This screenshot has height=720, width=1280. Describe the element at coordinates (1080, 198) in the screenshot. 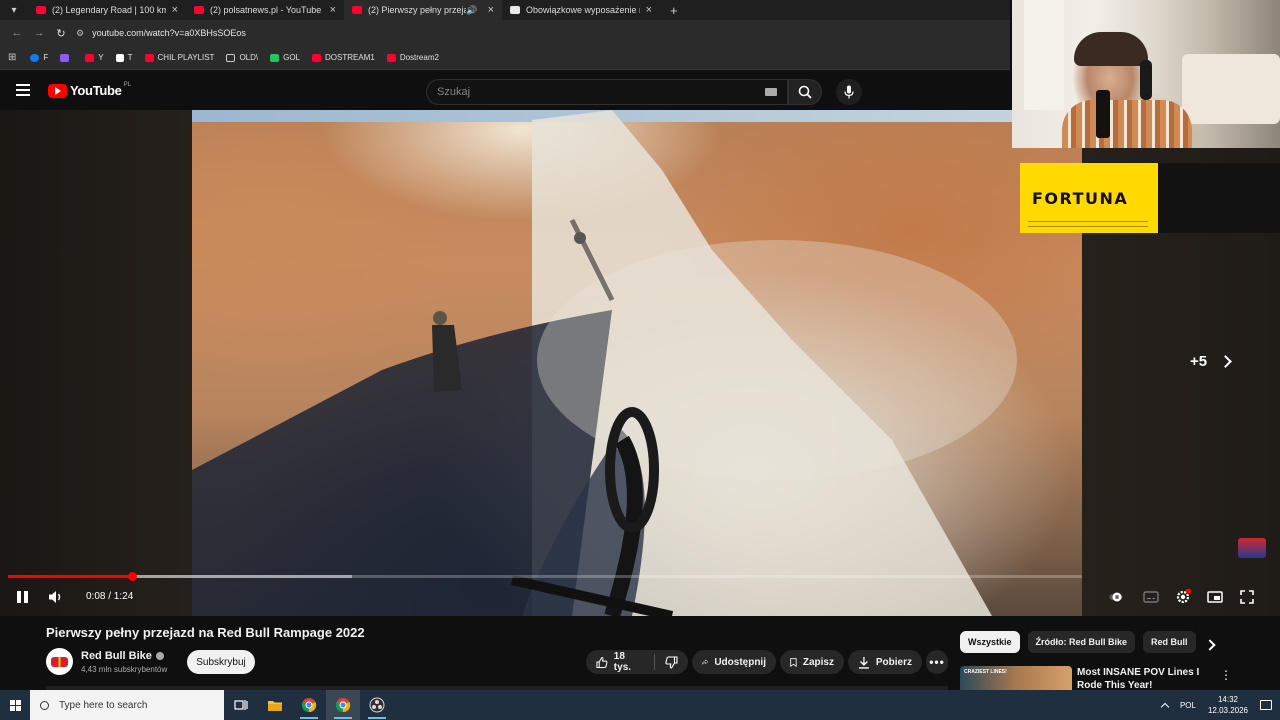

I see `sponsor-logo-text: FORTUNA` at that location.